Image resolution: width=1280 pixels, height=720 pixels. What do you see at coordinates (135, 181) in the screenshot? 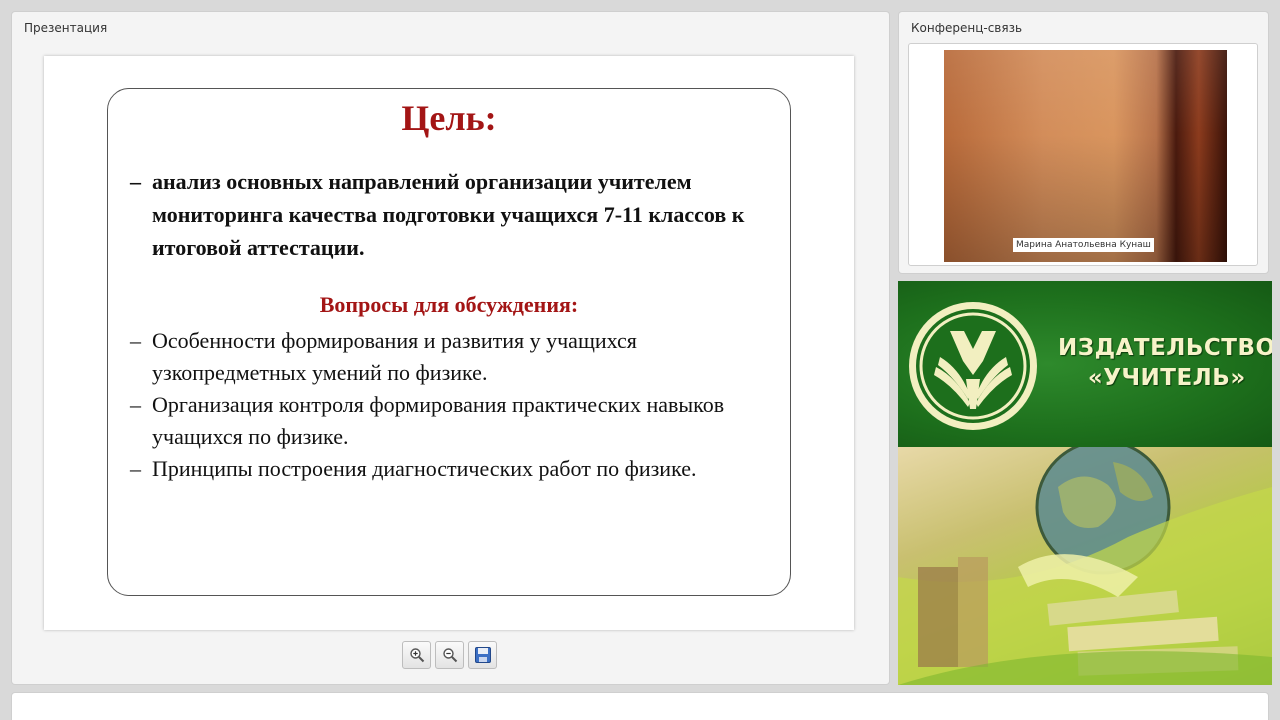
I see `goal-dash: –` at bounding box center [135, 181].